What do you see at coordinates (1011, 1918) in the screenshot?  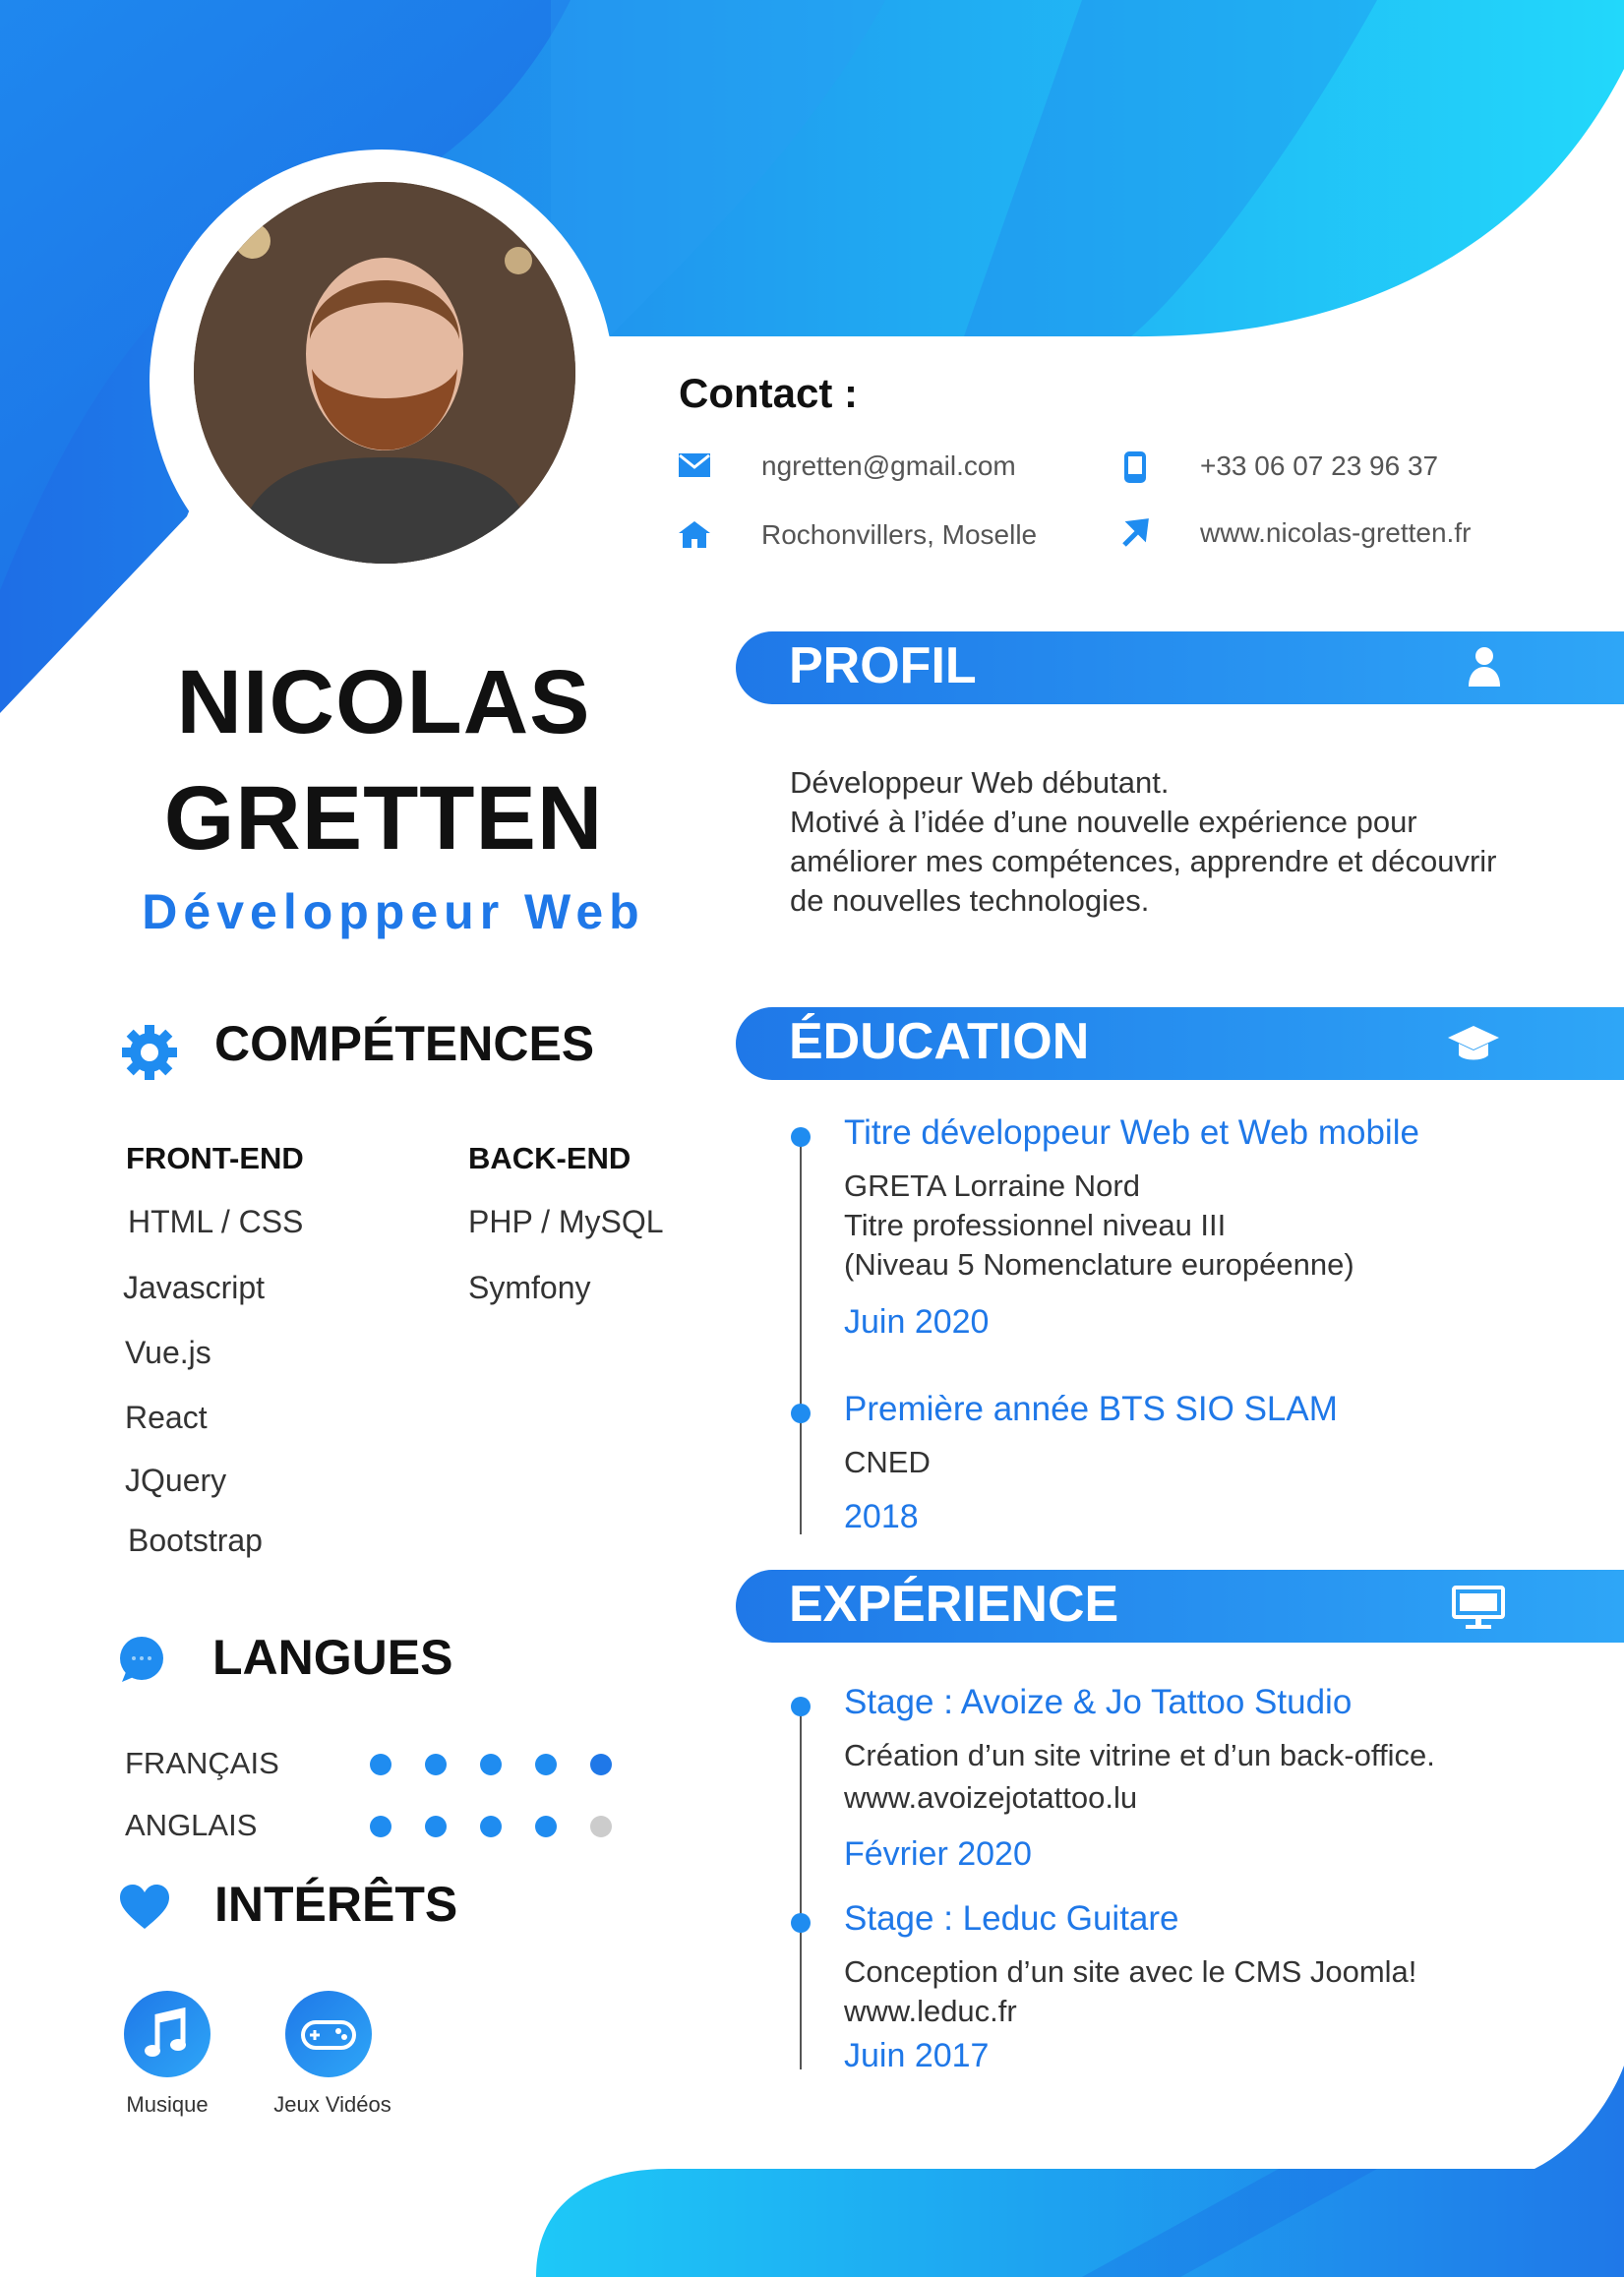 I see `experience-item-title: Stage : Leduc Guitare` at bounding box center [1011, 1918].